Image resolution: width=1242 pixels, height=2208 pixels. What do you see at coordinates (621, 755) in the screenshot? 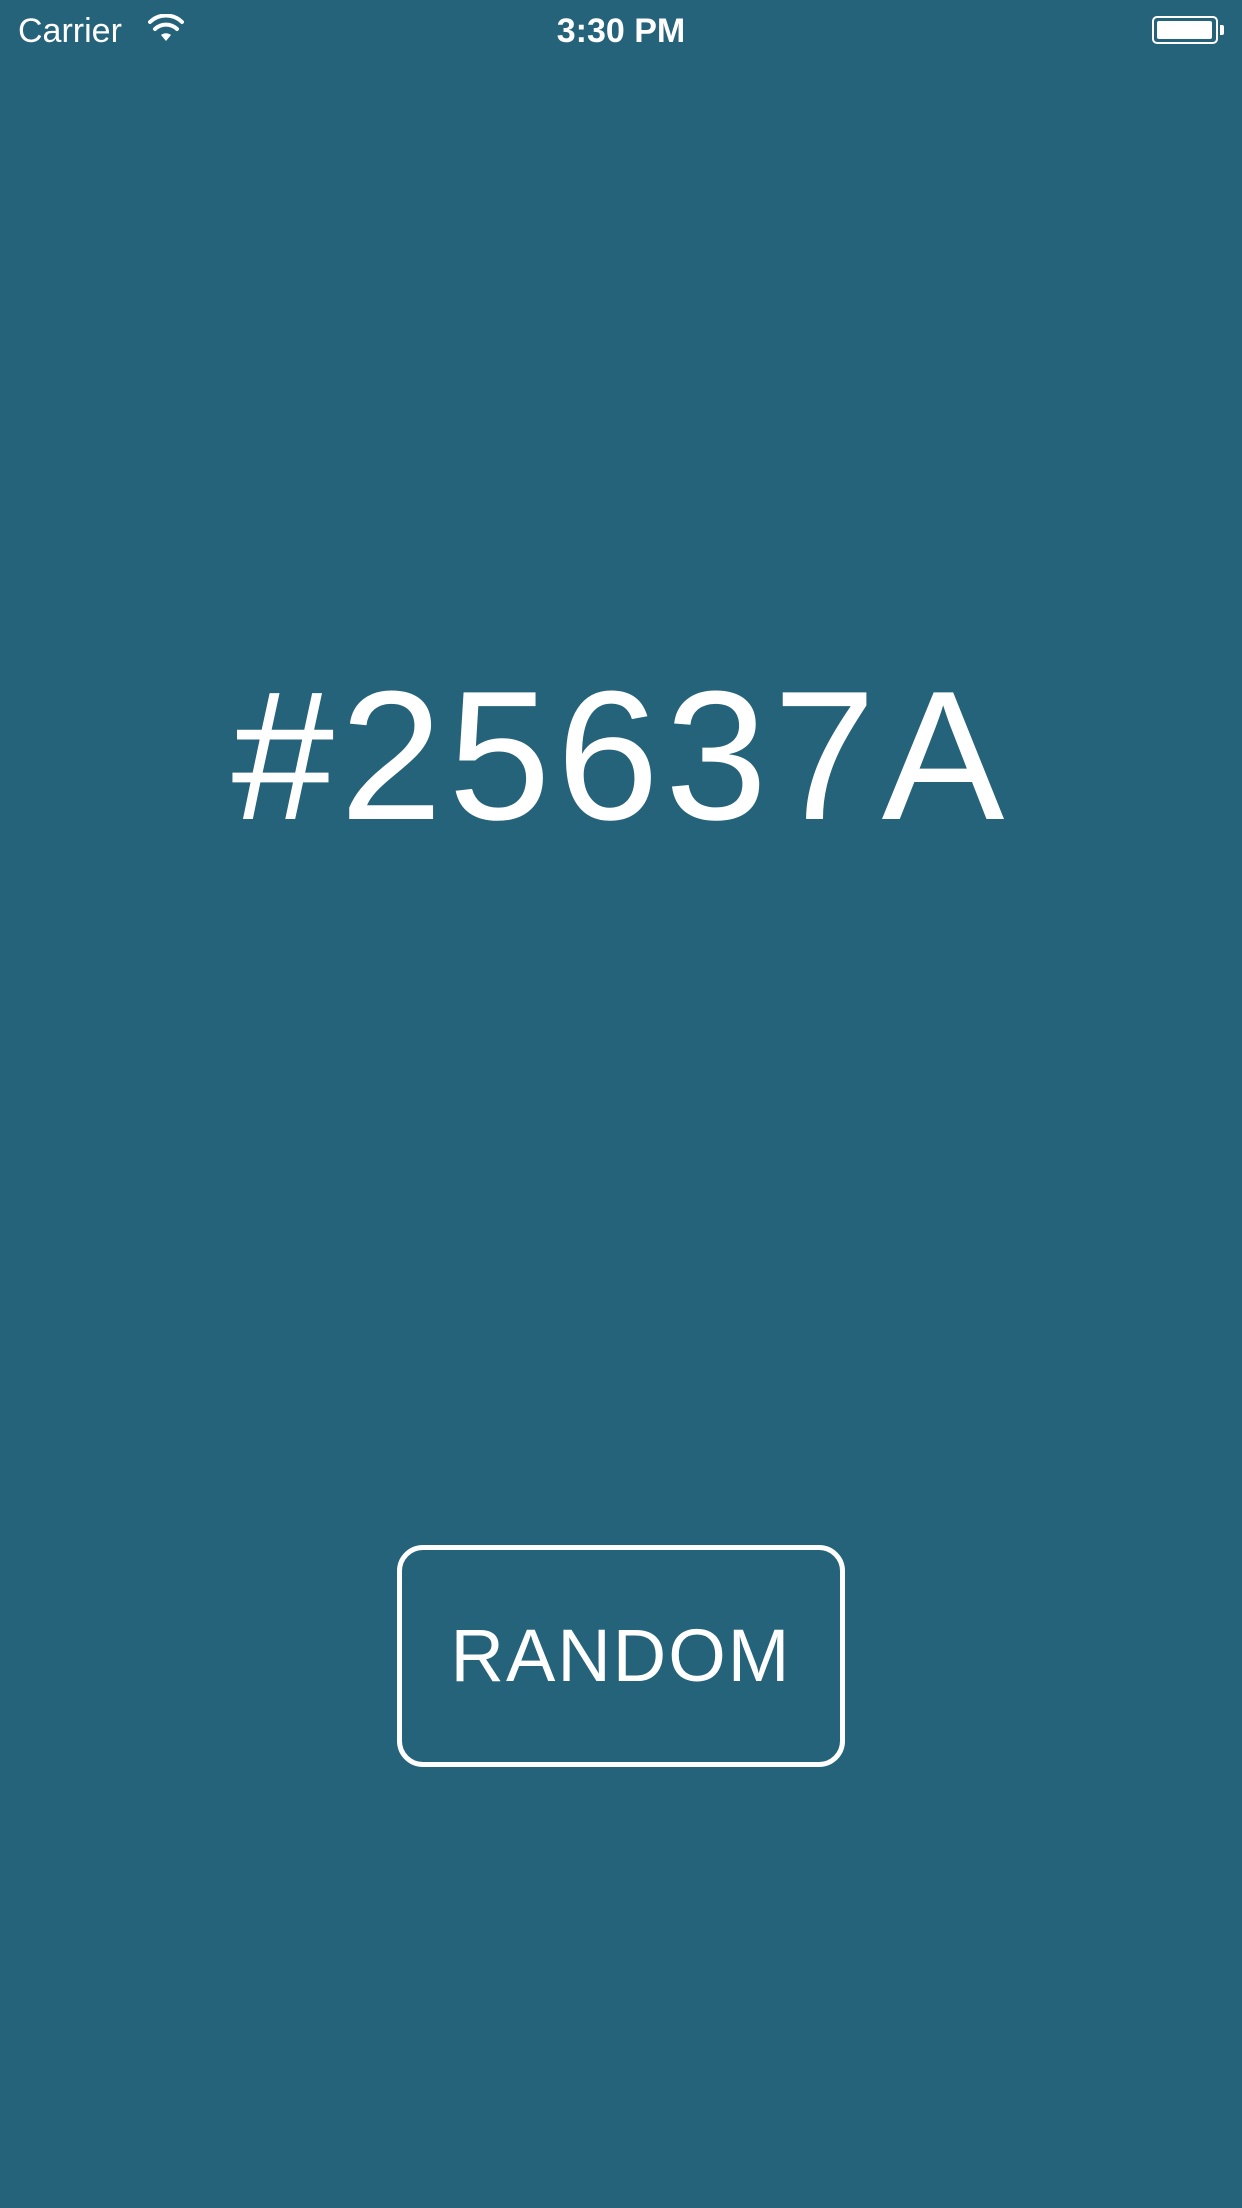
I see `hex-color-value: #25637A` at bounding box center [621, 755].